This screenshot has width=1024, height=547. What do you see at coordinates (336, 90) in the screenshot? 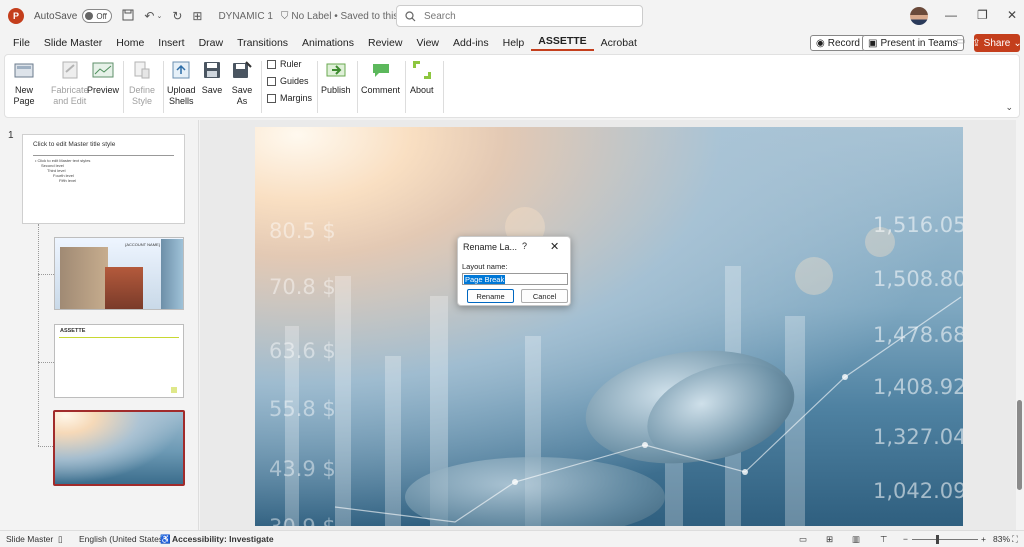
I see `publish-label: Publish` at bounding box center [336, 90].